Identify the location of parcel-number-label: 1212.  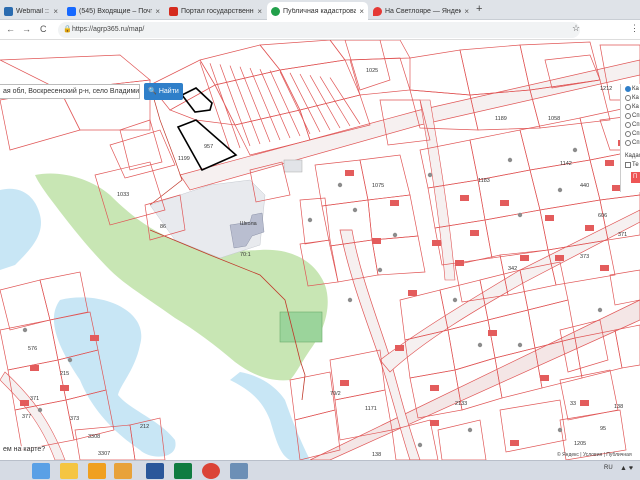
(606, 89).